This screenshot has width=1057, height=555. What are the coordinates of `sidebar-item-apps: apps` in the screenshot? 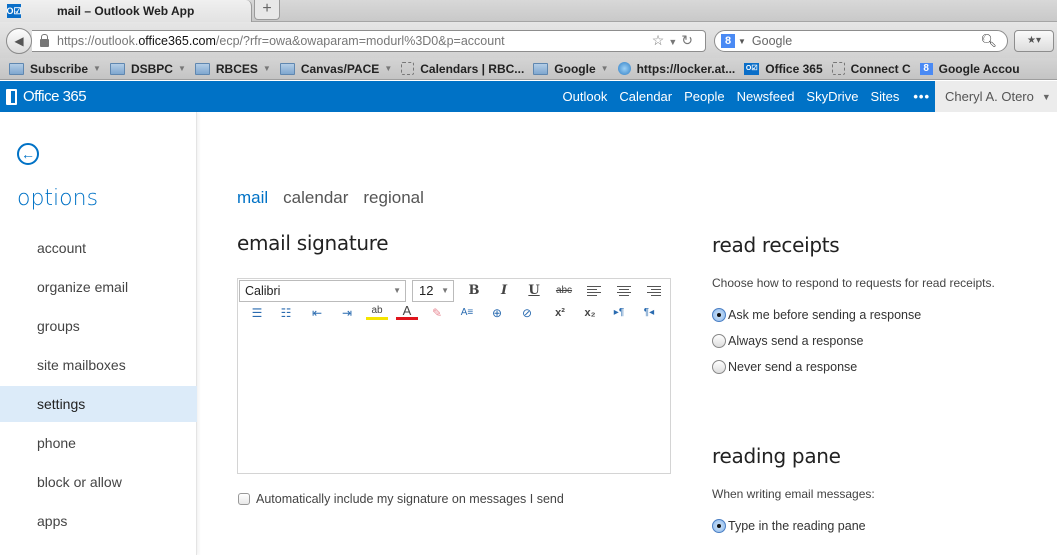 It's located at (98, 521).